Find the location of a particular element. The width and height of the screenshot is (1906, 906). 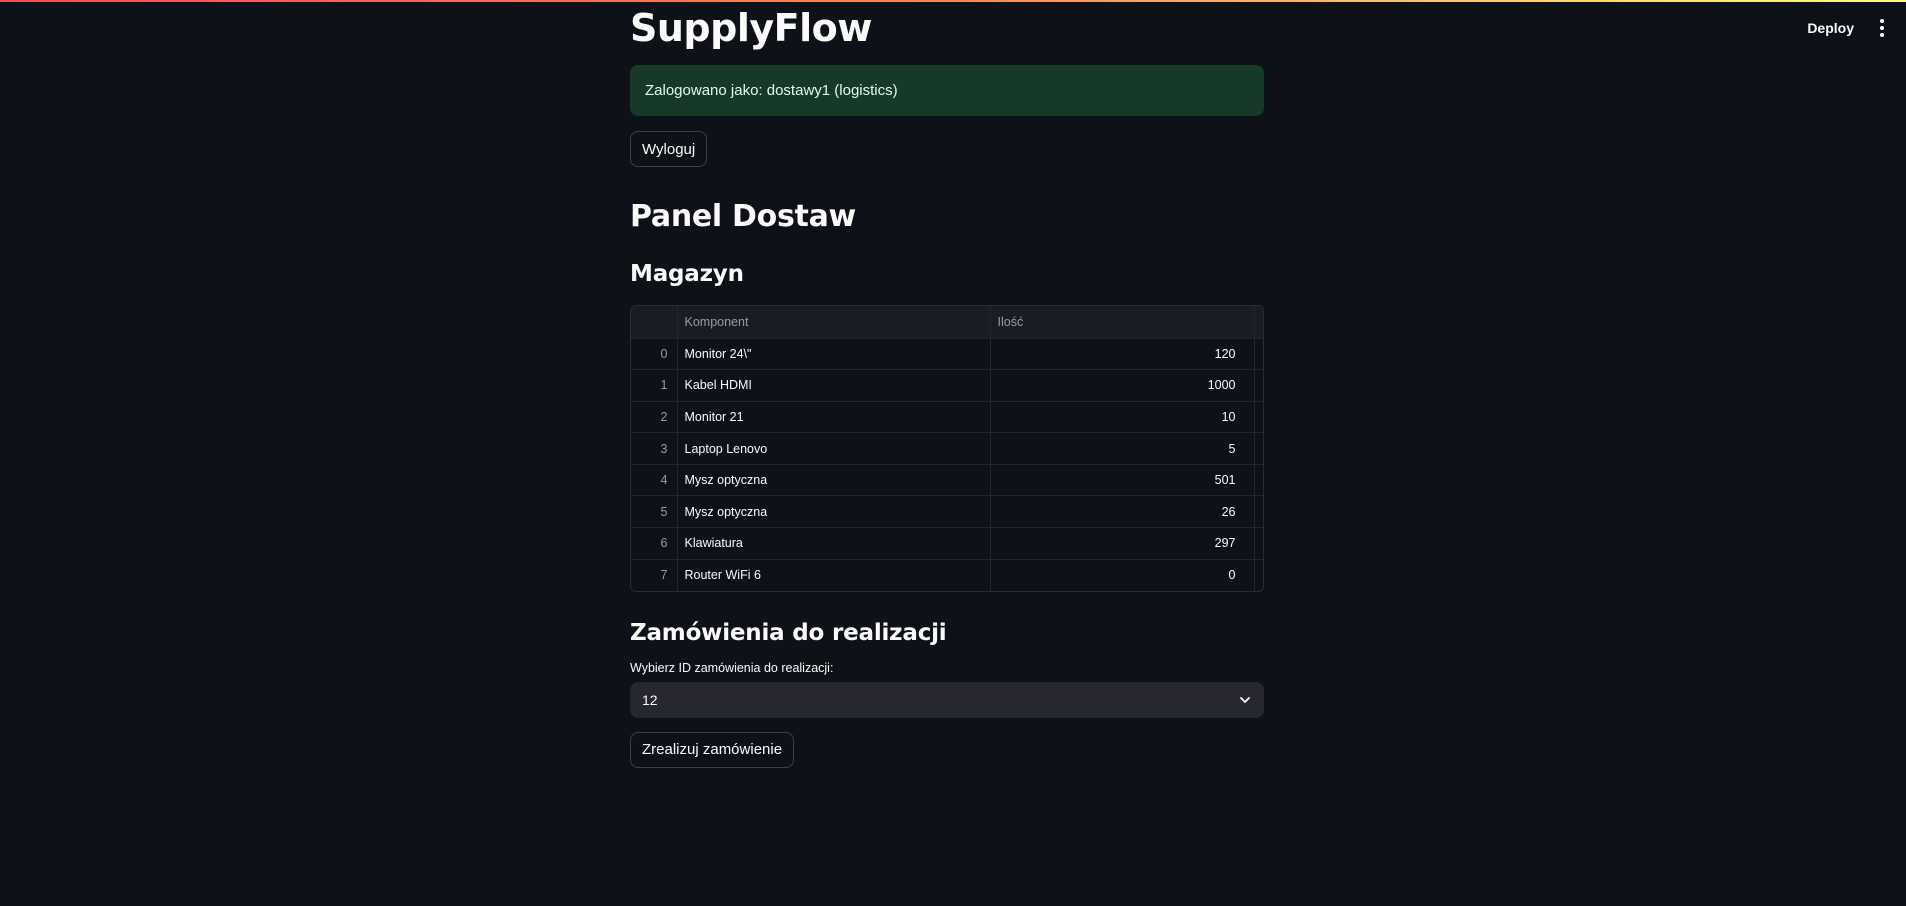

quantity-cell: 5 is located at coordinates (1122, 448).